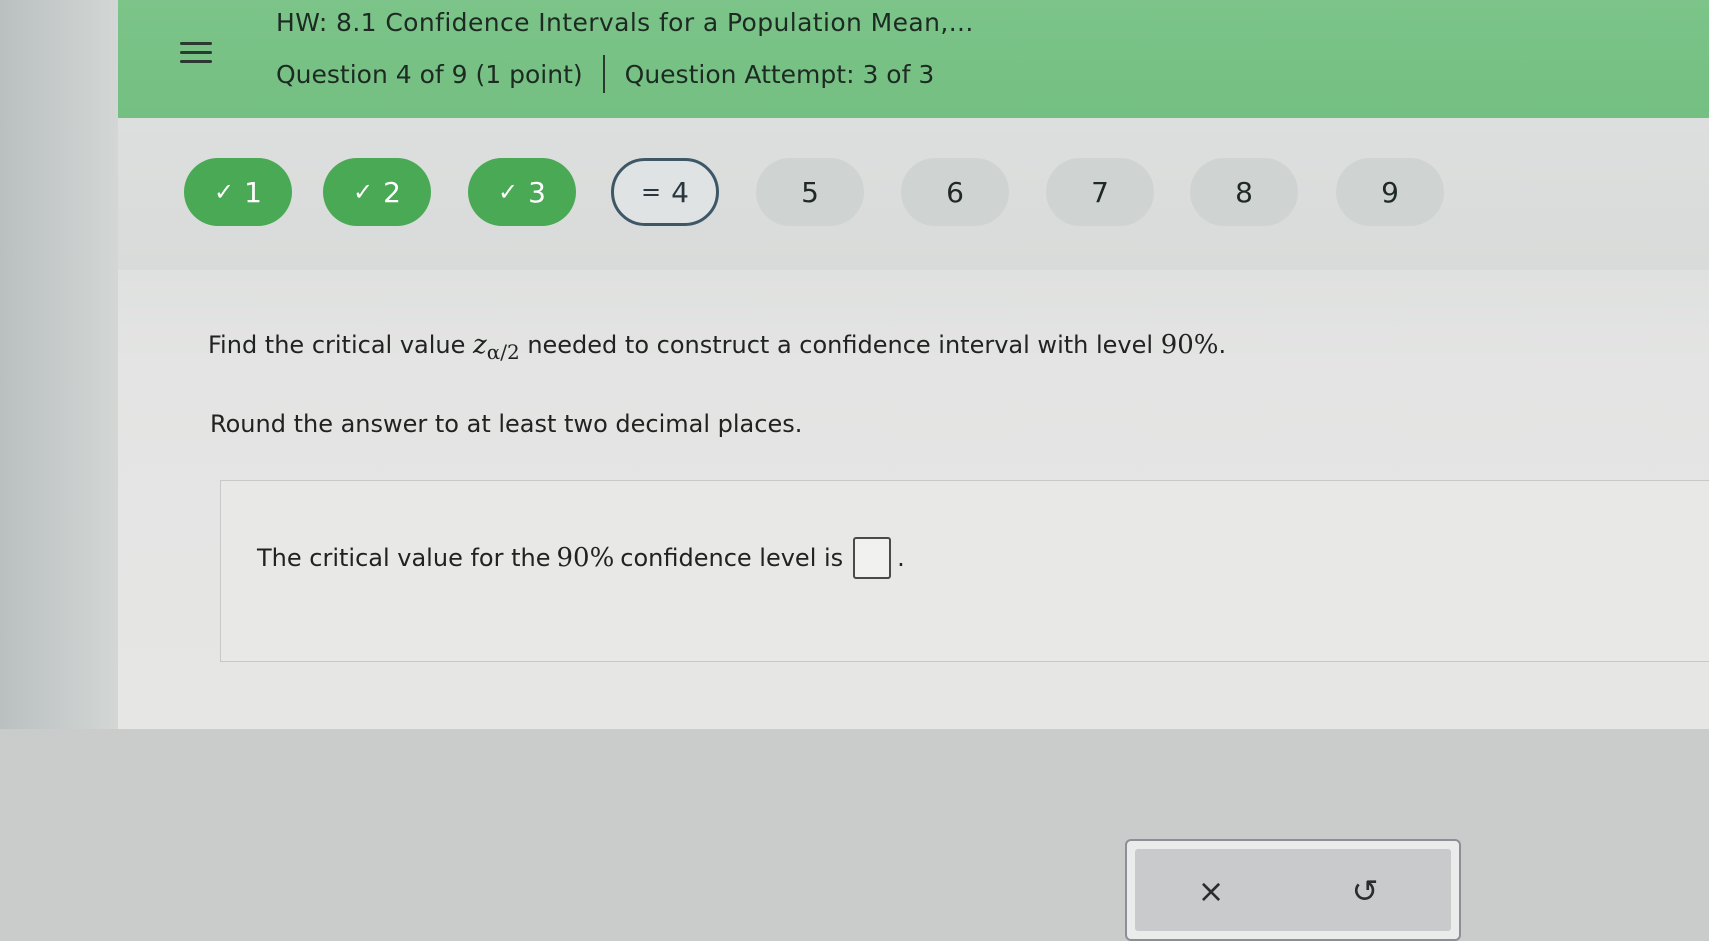 The height and width of the screenshot is (941, 1709). I want to click on question-nav-9: 9, so click(1390, 192).